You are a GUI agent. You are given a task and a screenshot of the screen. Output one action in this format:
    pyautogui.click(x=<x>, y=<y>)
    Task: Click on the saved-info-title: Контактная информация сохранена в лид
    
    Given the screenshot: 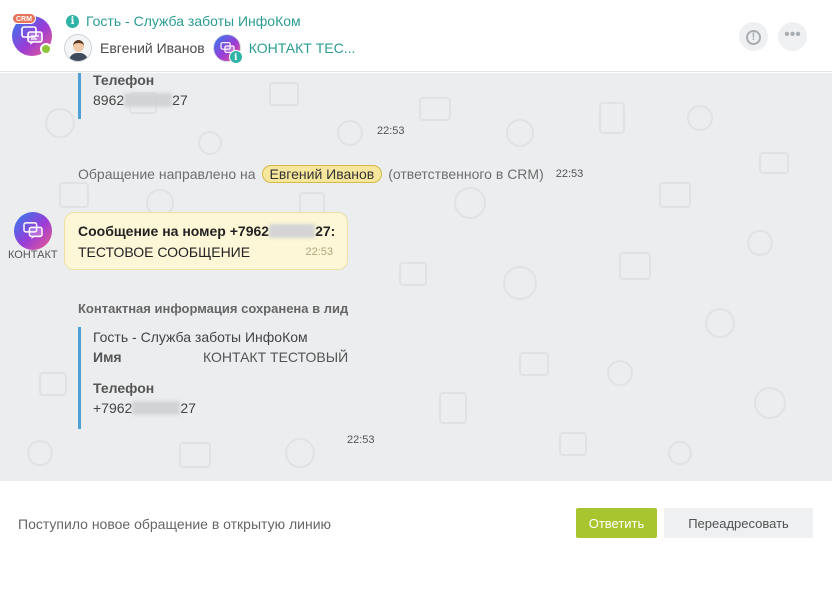 What is the action you would take?
    pyautogui.click(x=213, y=308)
    